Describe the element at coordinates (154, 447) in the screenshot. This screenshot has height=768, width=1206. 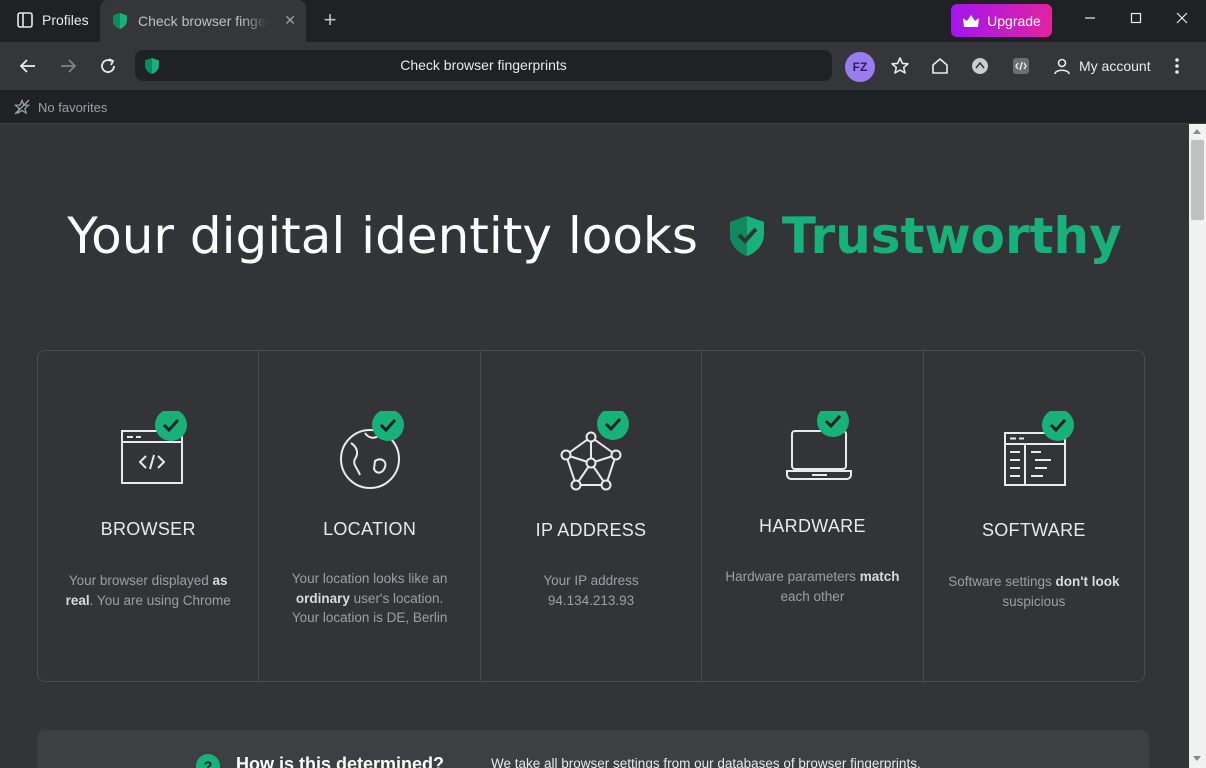
I see `browser-code-icon` at that location.